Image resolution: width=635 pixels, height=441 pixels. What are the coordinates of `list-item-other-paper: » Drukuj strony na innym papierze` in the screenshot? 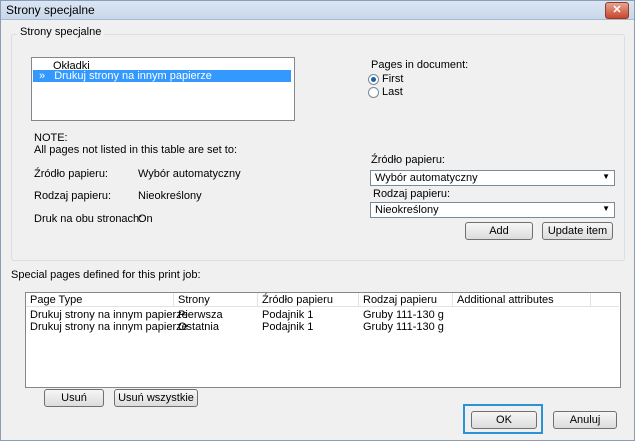 It's located at (162, 76).